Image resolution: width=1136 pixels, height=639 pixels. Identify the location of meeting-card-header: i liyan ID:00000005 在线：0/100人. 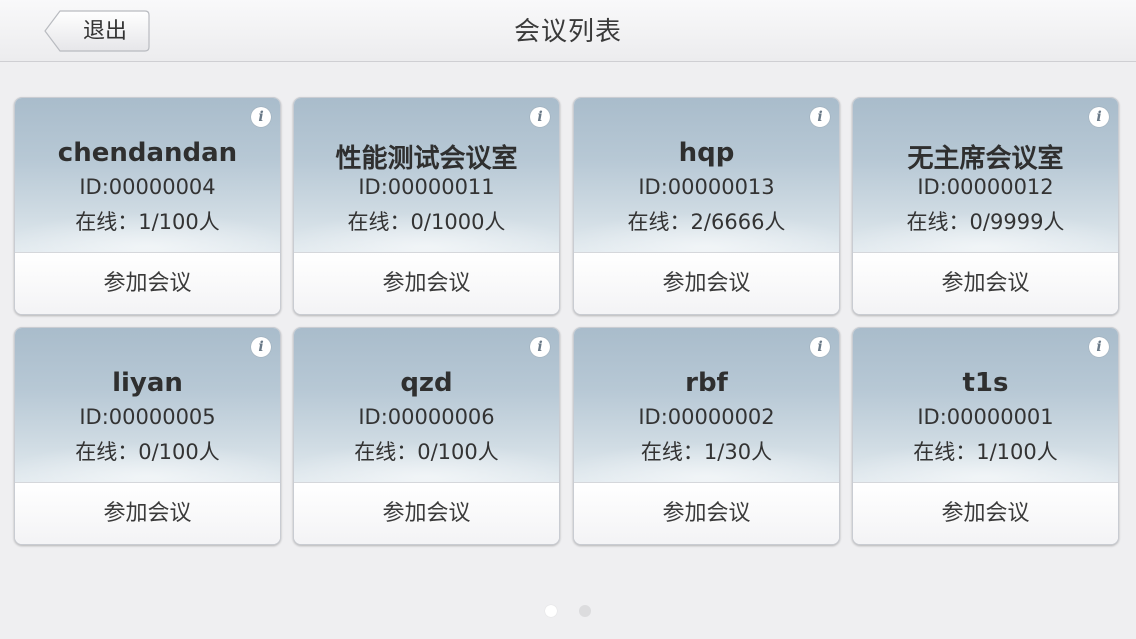
(147, 405).